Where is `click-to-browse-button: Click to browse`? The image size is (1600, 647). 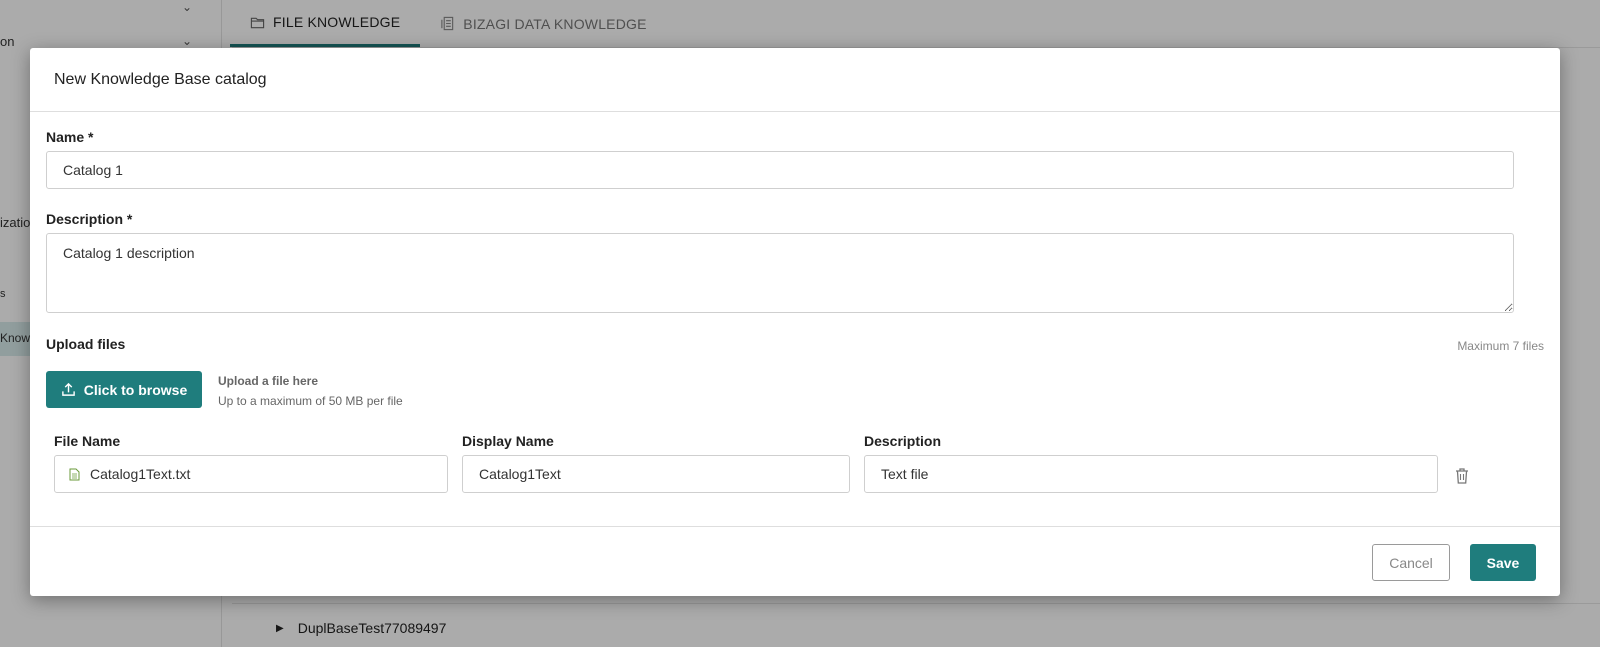 click-to-browse-button: Click to browse is located at coordinates (124, 389).